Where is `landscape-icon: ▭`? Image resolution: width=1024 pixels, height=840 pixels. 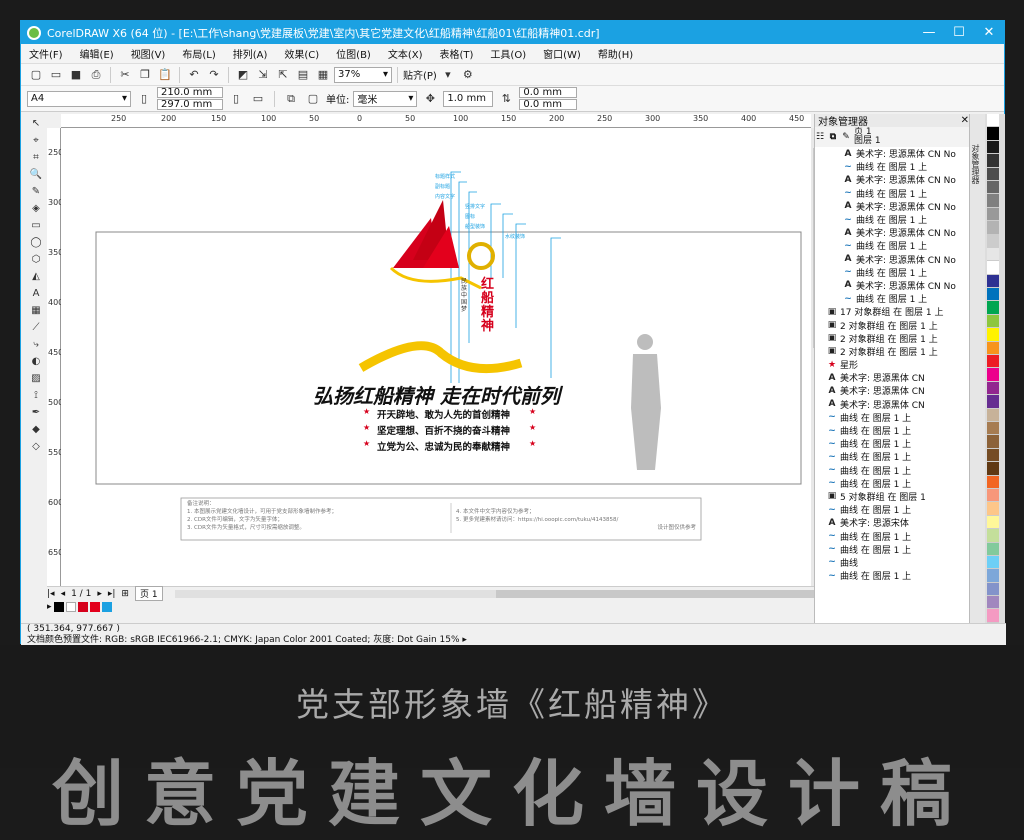 landscape-icon: ▭ is located at coordinates (258, 99).